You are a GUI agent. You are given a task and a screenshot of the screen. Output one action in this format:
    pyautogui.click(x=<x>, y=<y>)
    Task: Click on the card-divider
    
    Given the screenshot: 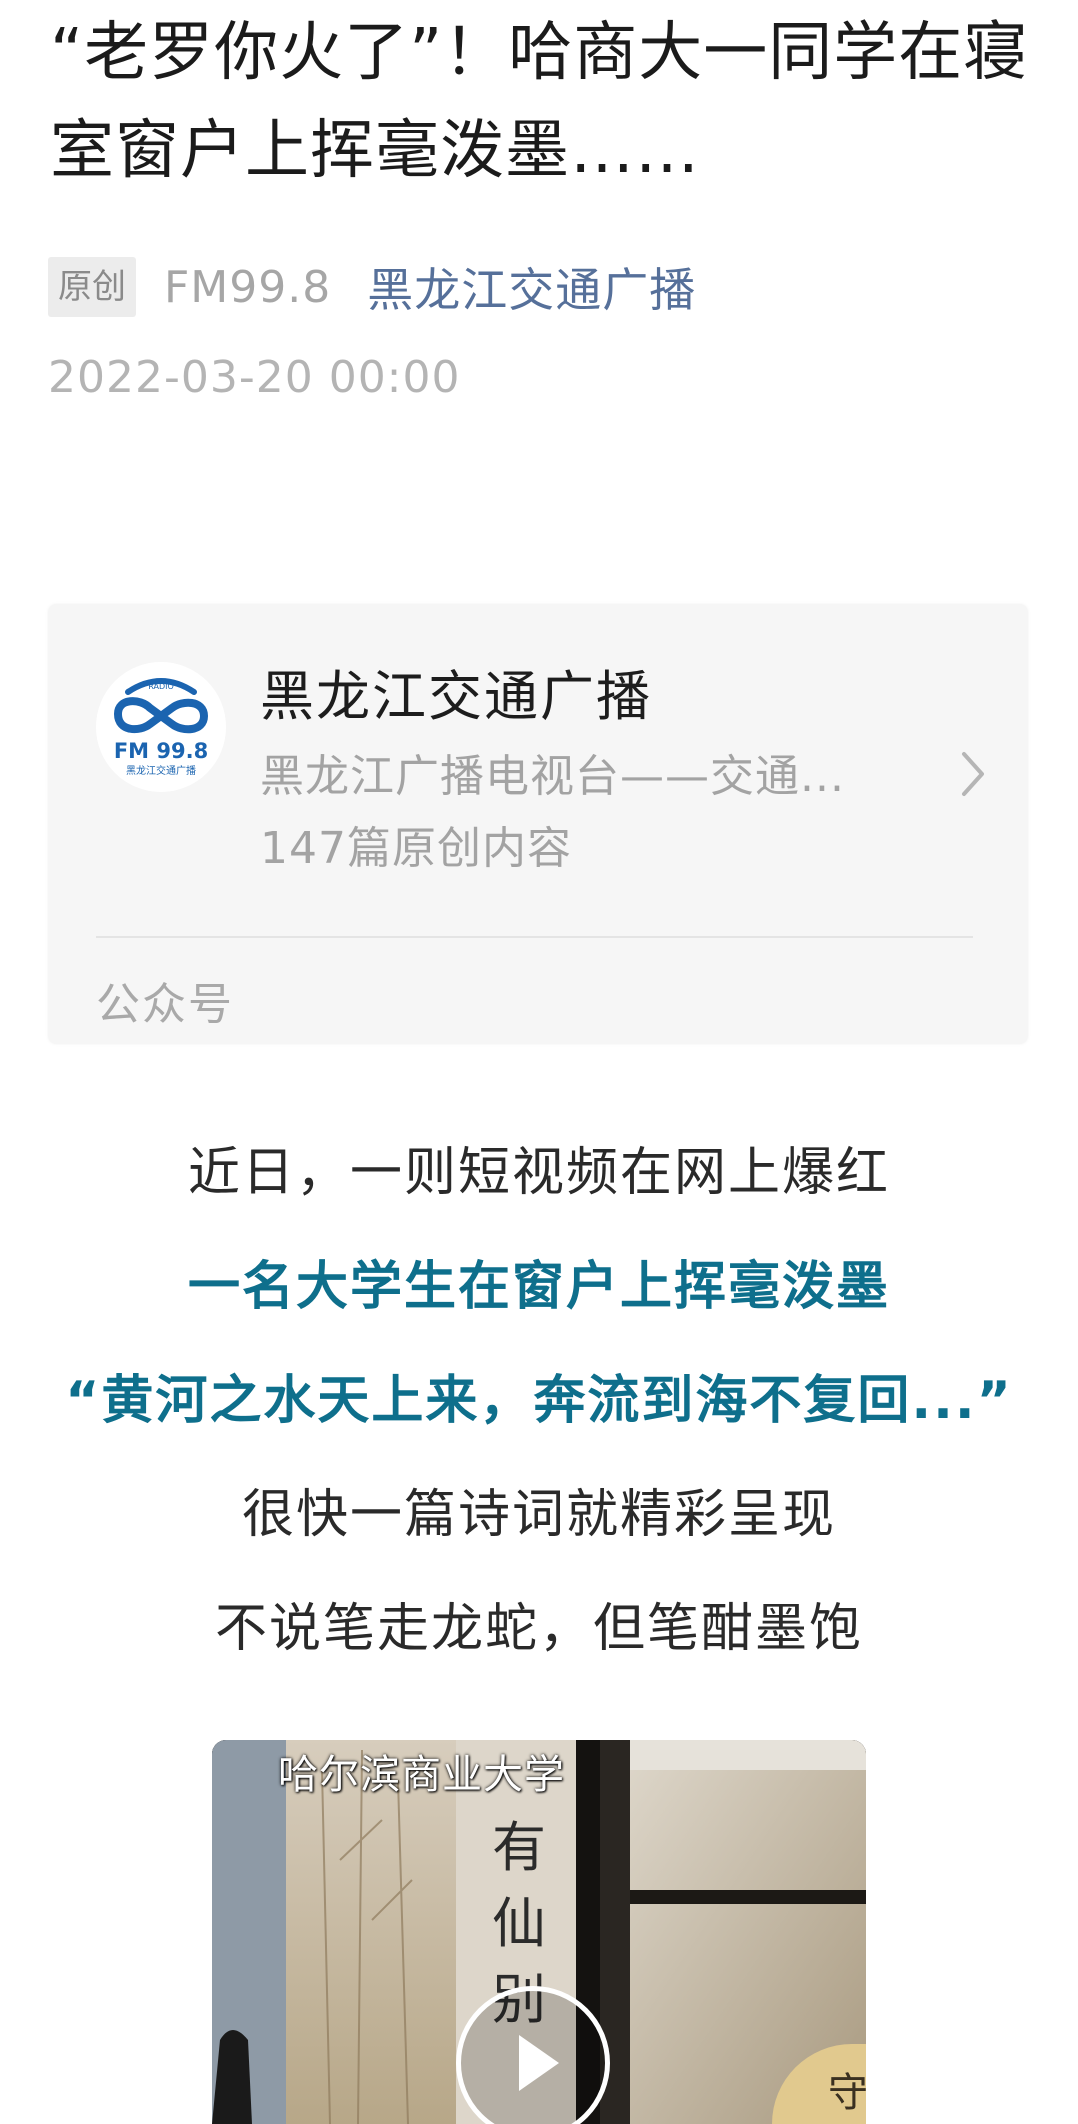 What is the action you would take?
    pyautogui.click(x=534, y=937)
    